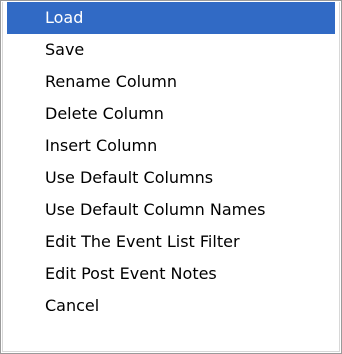 This screenshot has width=342, height=354. I want to click on menu-item-load: Load, so click(171, 18).